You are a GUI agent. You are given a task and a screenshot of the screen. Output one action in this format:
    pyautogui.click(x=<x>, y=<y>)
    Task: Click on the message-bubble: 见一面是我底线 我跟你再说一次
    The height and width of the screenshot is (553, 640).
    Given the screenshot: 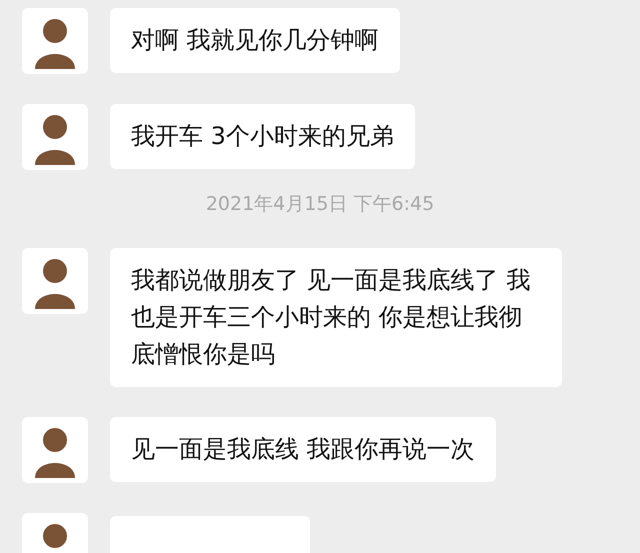 What is the action you would take?
    pyautogui.click(x=303, y=449)
    